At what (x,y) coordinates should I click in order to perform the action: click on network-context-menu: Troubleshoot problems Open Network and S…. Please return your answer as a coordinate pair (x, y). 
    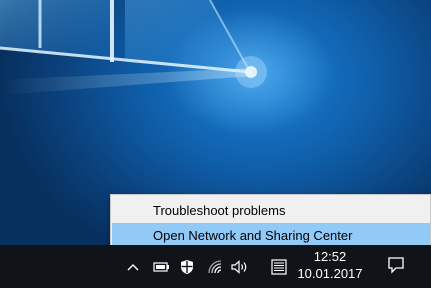
    Looking at the image, I should click on (270, 222).